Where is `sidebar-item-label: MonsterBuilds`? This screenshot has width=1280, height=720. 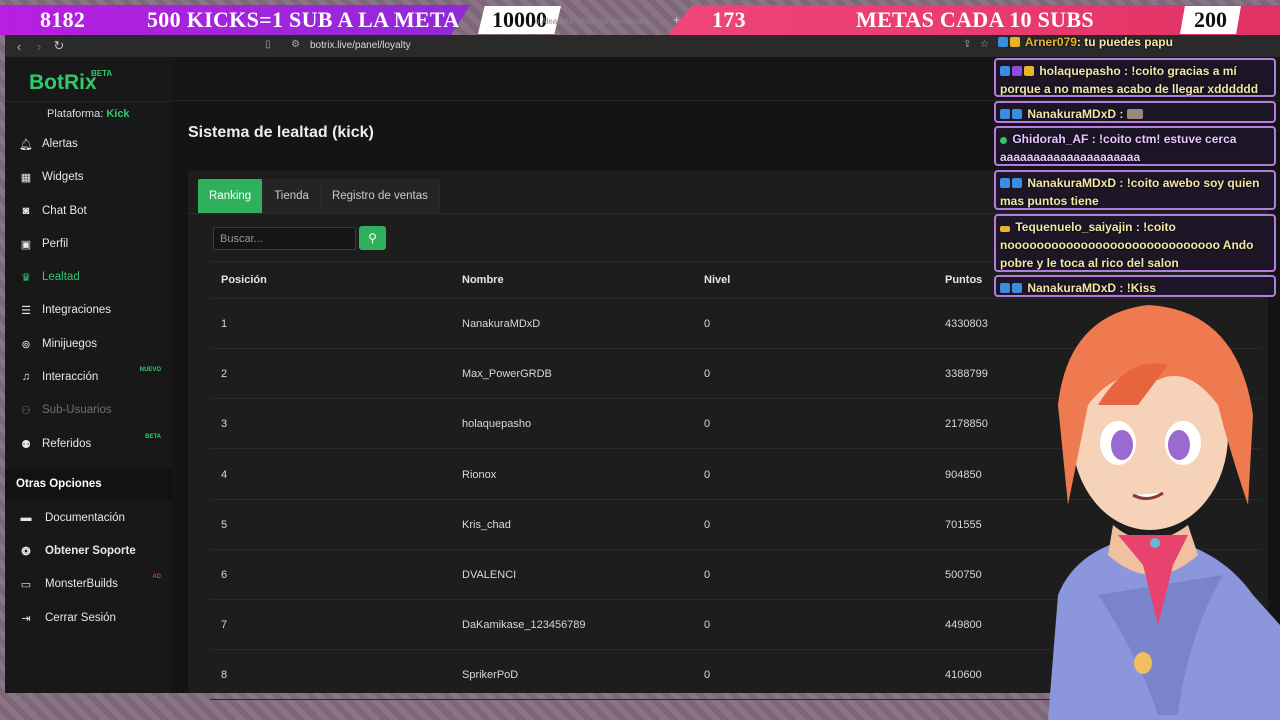 sidebar-item-label: MonsterBuilds is located at coordinates (81, 584).